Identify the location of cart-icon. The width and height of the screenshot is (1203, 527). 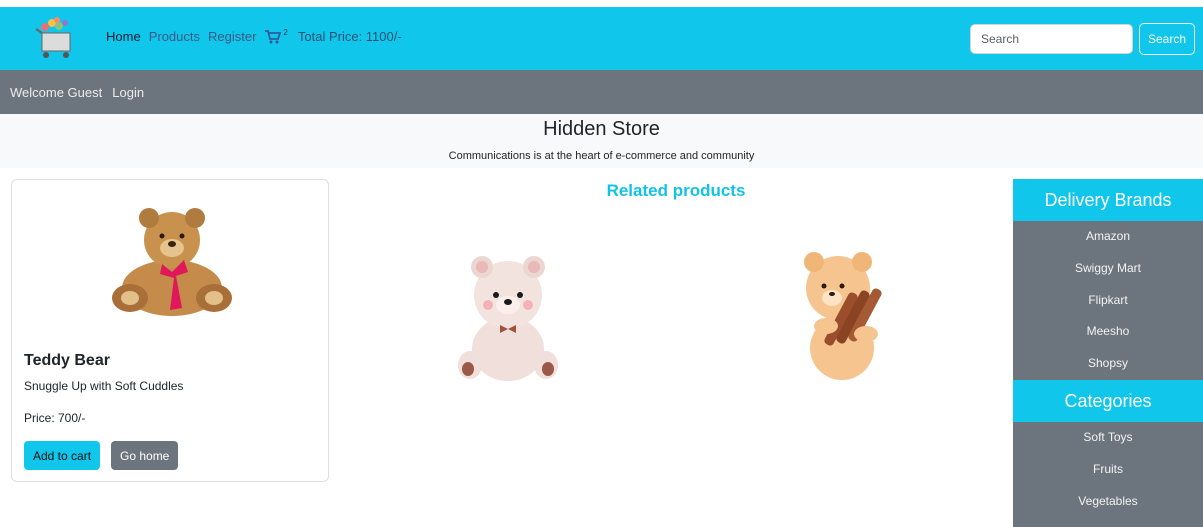
(273, 36).